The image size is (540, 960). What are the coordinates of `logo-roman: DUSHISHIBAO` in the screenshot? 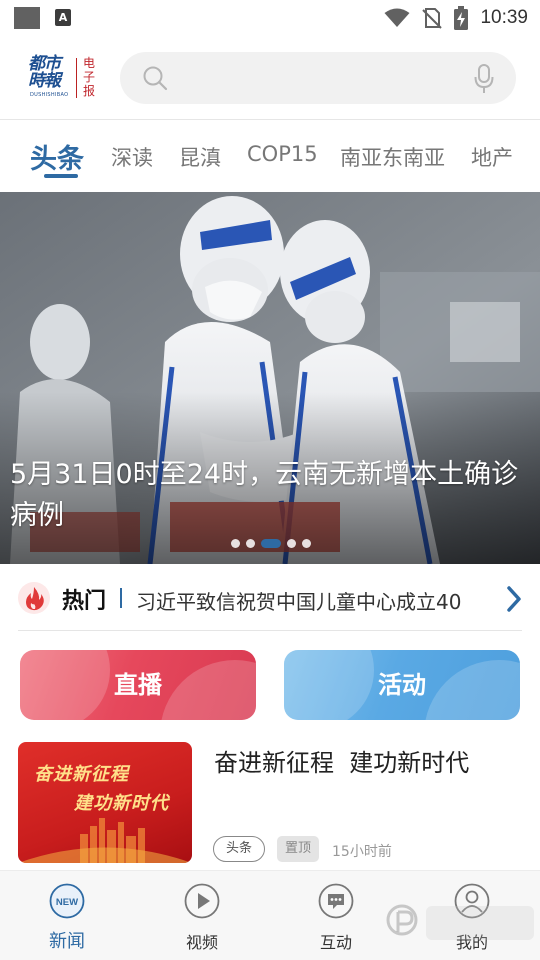 It's located at (49, 95).